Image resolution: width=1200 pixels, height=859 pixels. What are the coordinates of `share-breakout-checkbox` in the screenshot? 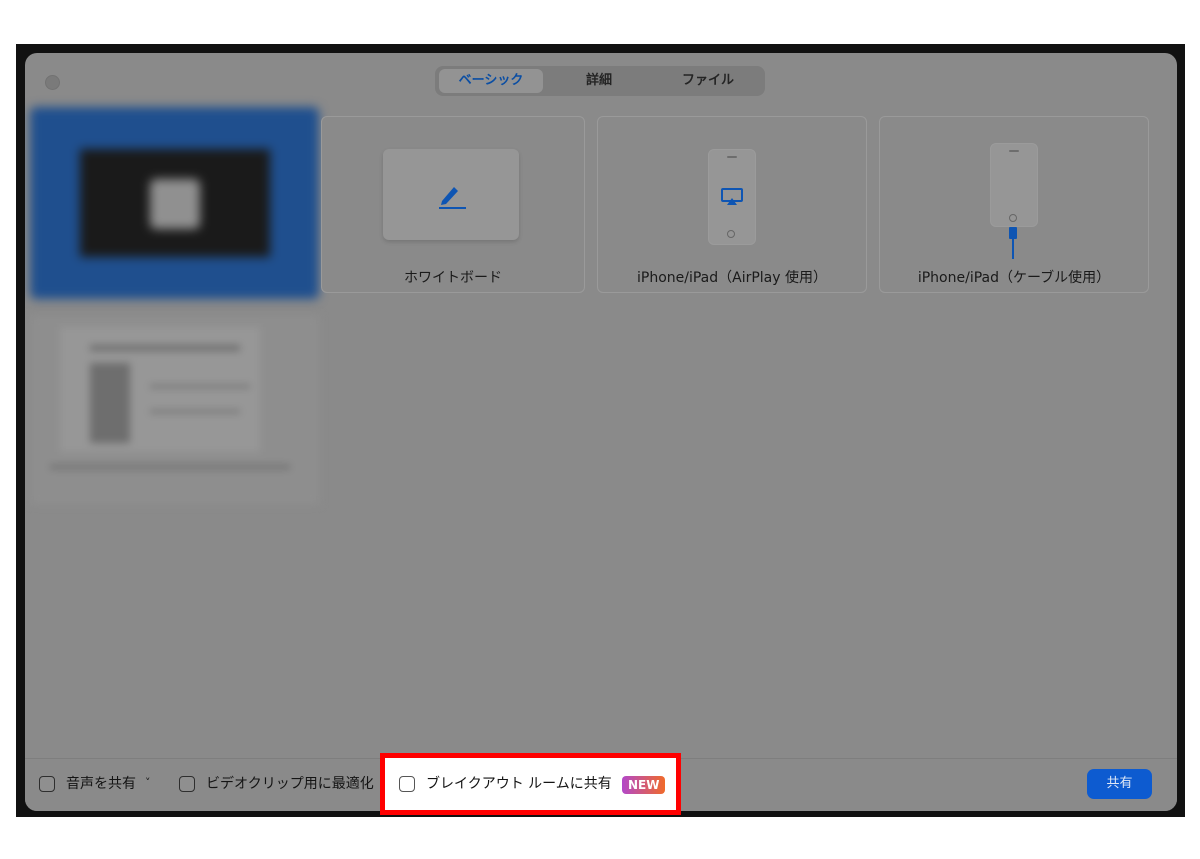 It's located at (407, 784).